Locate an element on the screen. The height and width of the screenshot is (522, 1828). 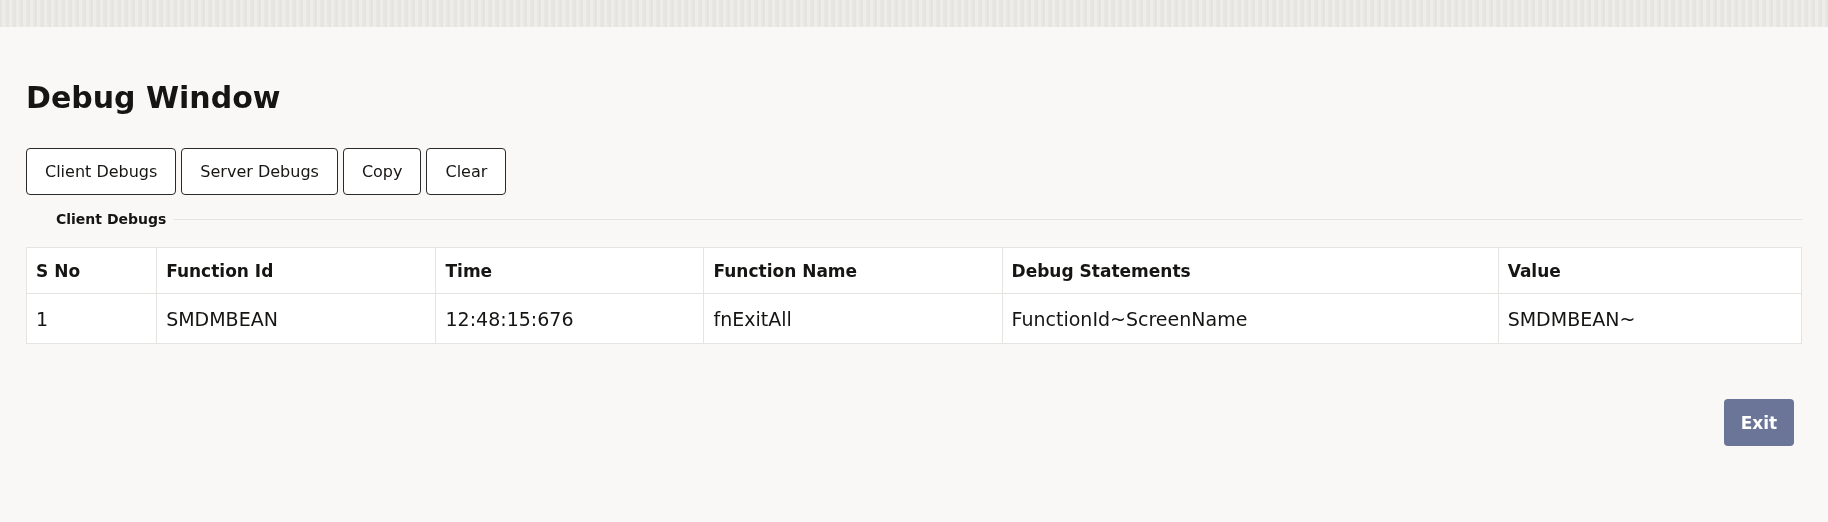
table-cell: 1 is located at coordinates (91, 318).